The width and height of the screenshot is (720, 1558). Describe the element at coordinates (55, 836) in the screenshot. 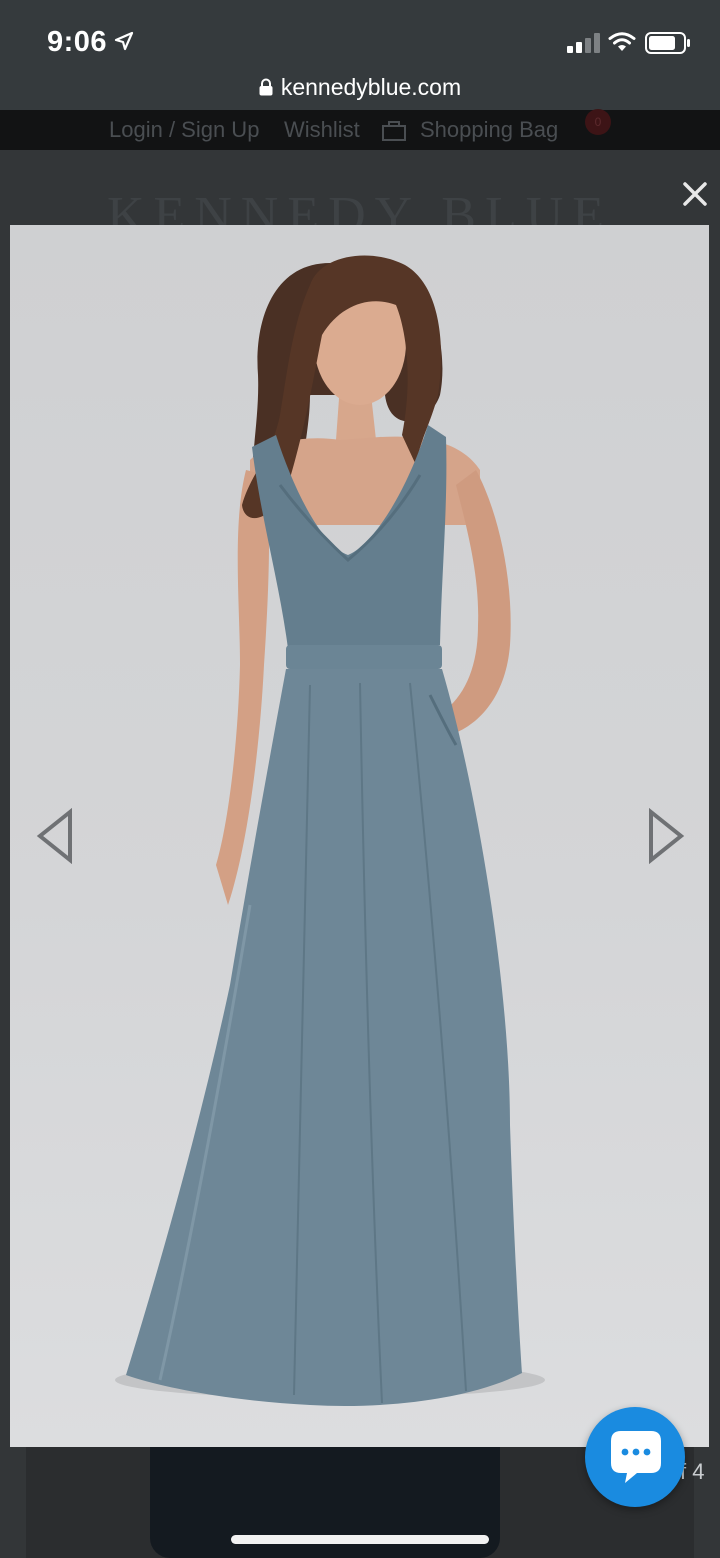

I see `previous-image-arrow-icon` at that location.